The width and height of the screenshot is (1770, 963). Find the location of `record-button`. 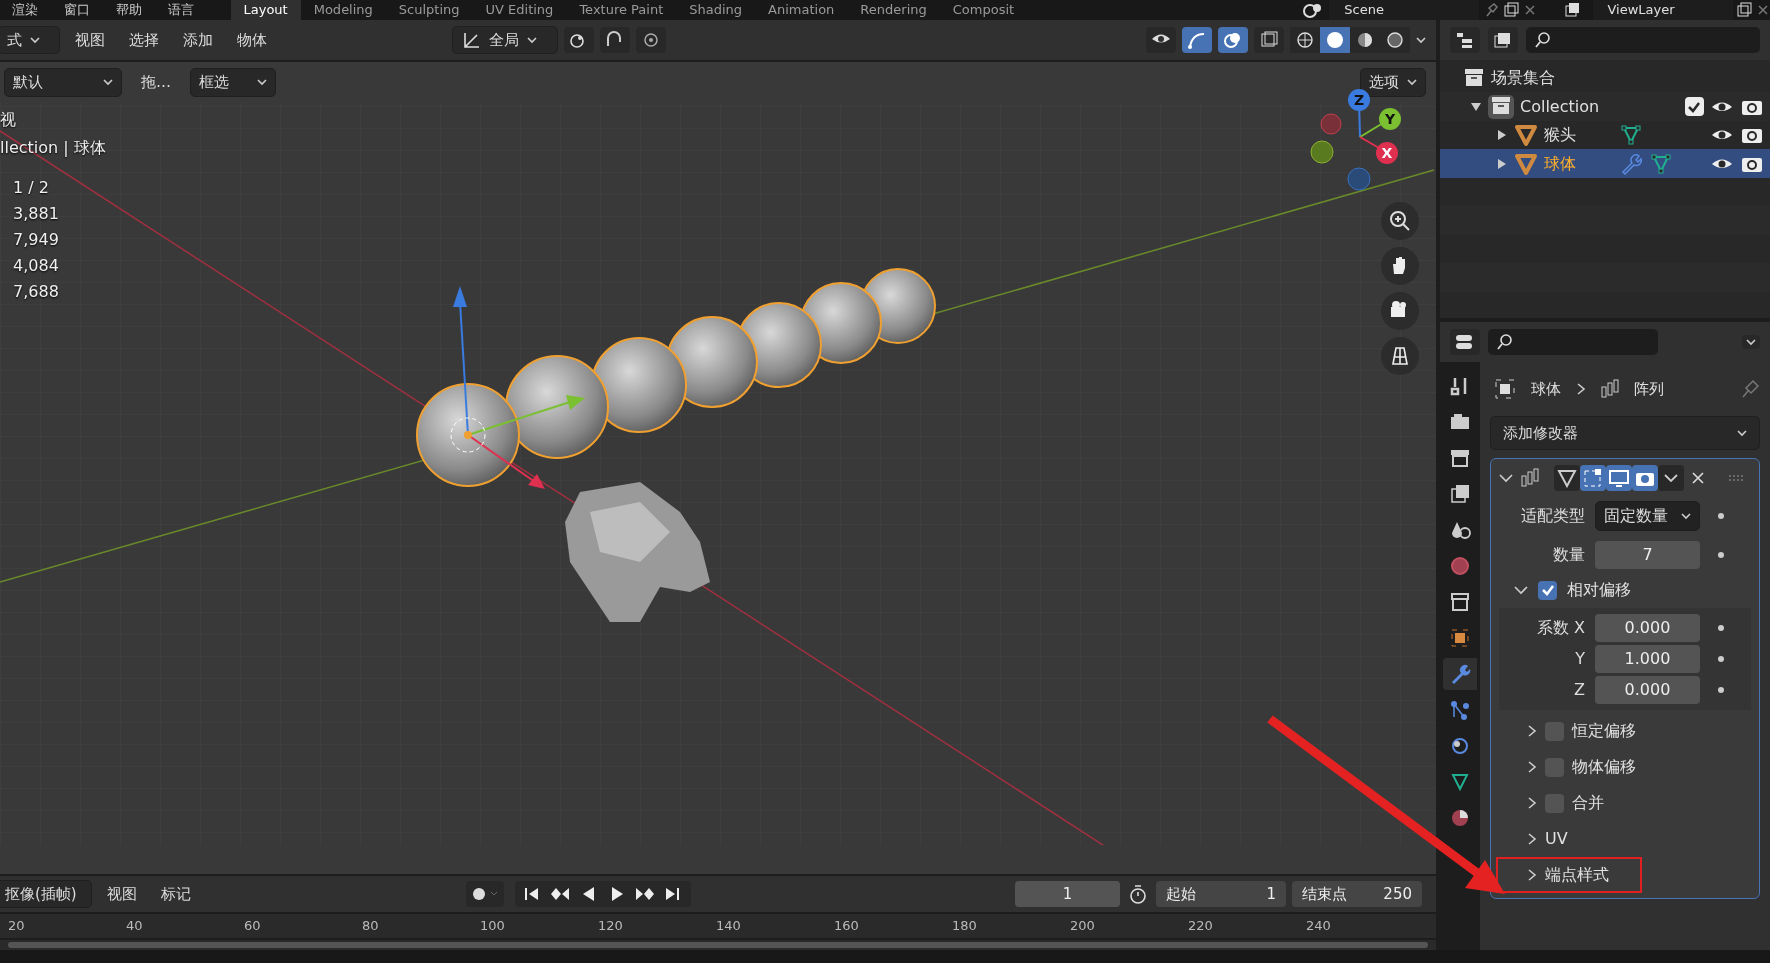

record-button is located at coordinates (485, 894).